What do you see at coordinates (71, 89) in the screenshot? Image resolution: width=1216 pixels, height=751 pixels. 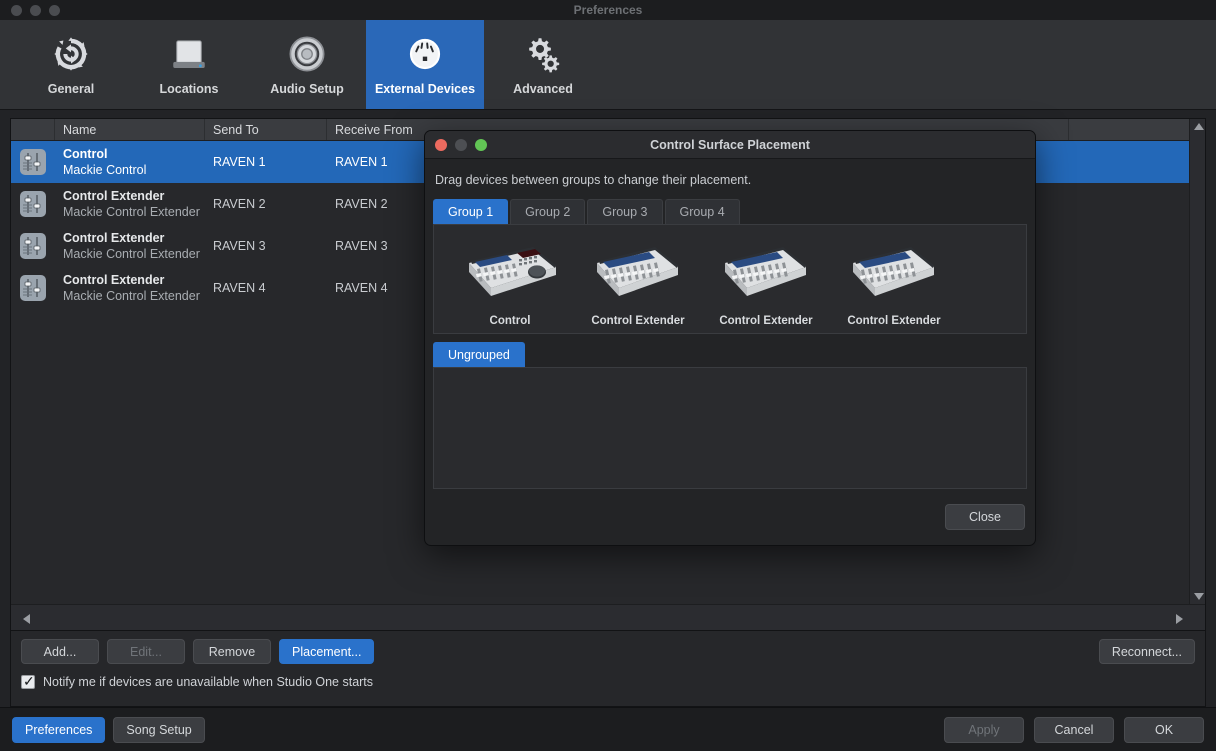 I see `toolbar-item-label: General` at bounding box center [71, 89].